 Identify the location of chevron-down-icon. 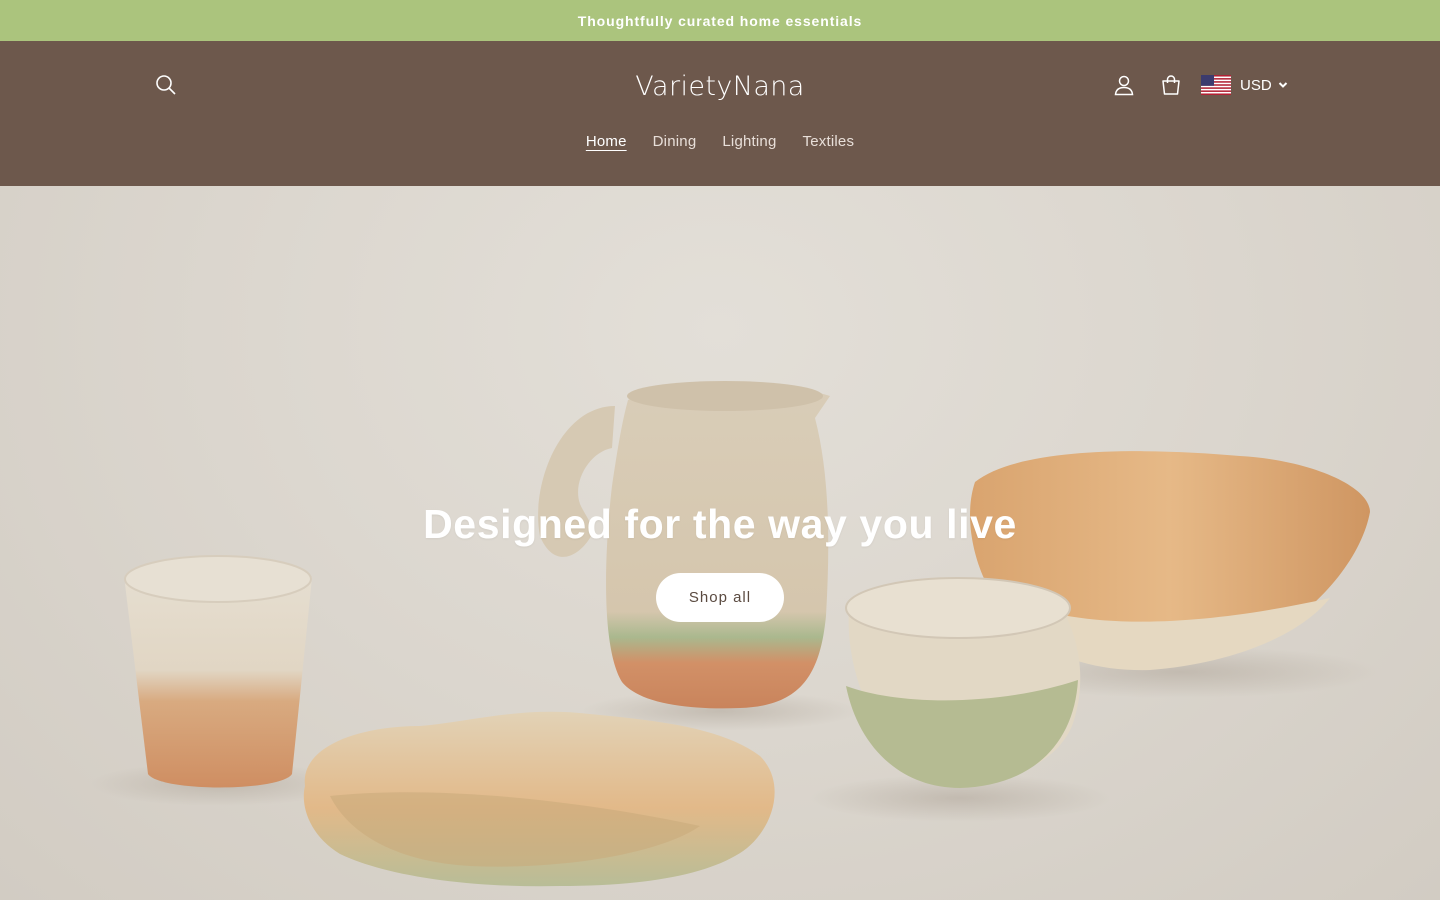
(1282, 85).